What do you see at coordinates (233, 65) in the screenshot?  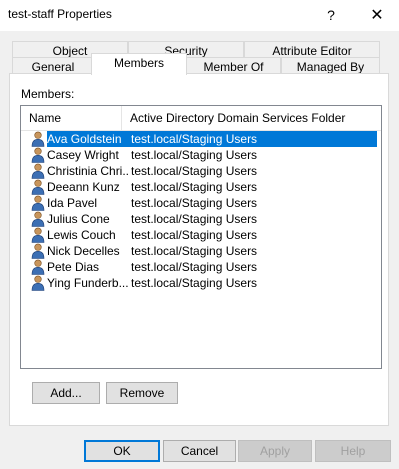 I see `tab-member-of: Member Of` at bounding box center [233, 65].